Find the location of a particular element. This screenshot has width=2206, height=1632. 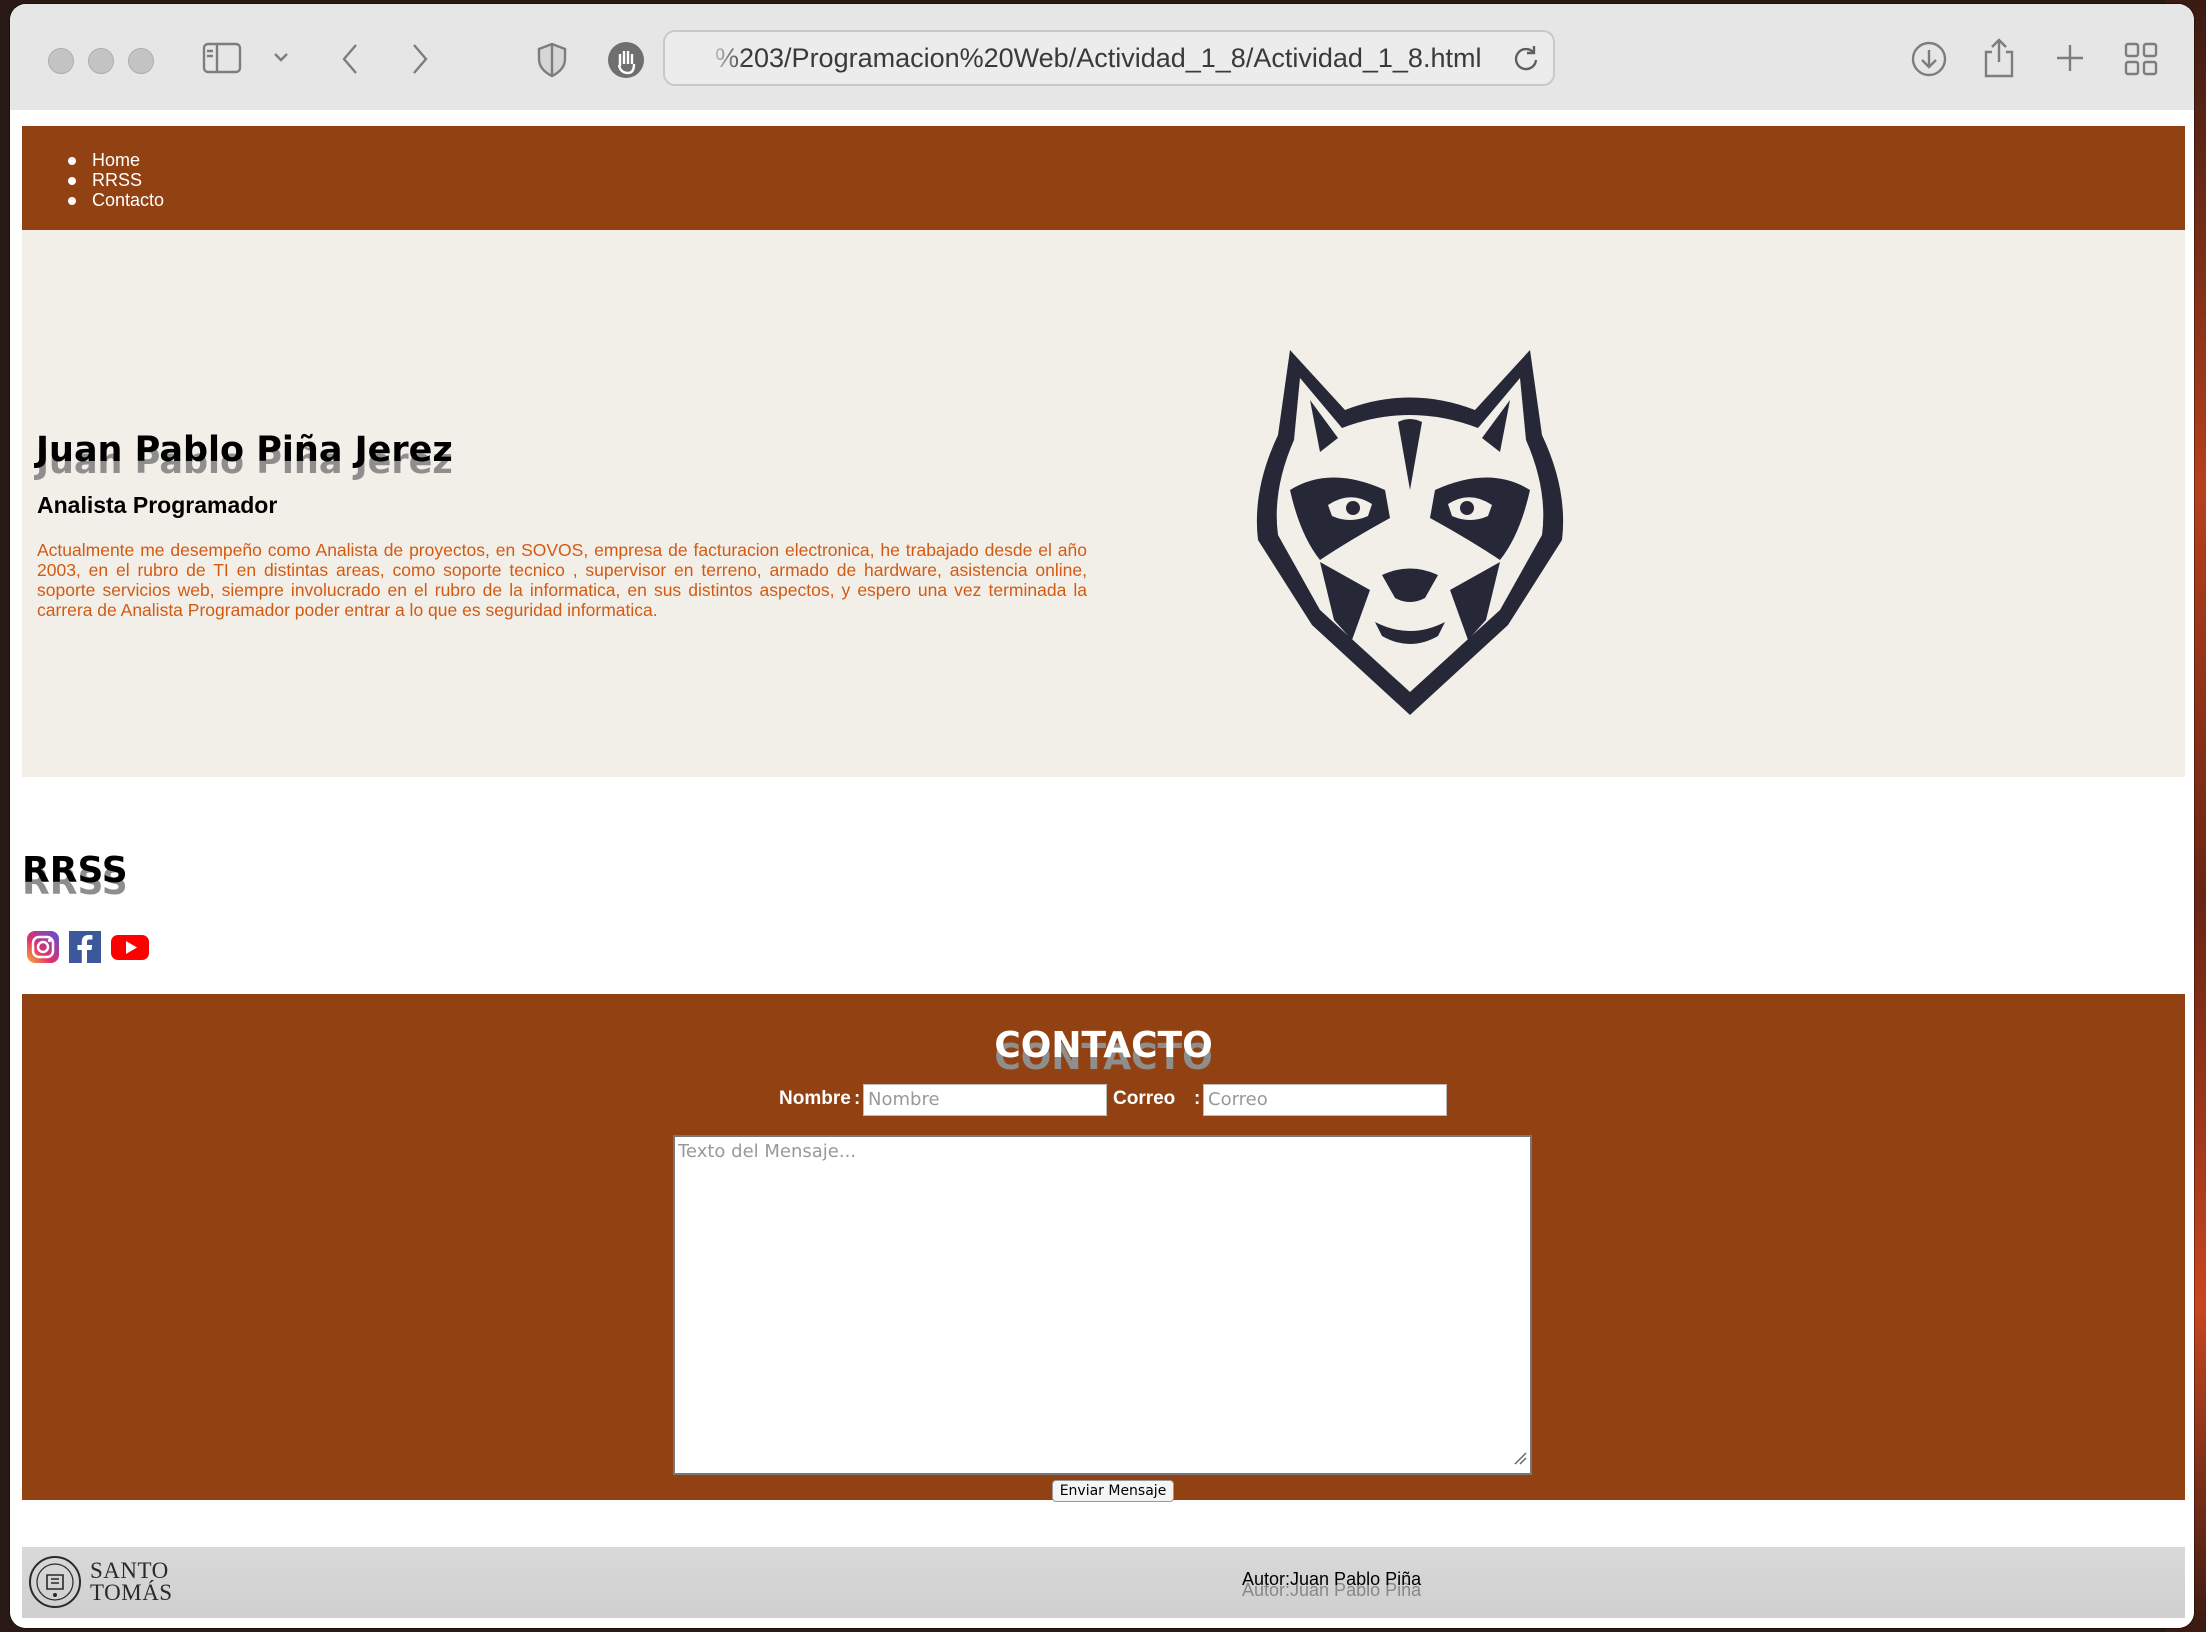

university-seal-icon is located at coordinates (55, 1582).